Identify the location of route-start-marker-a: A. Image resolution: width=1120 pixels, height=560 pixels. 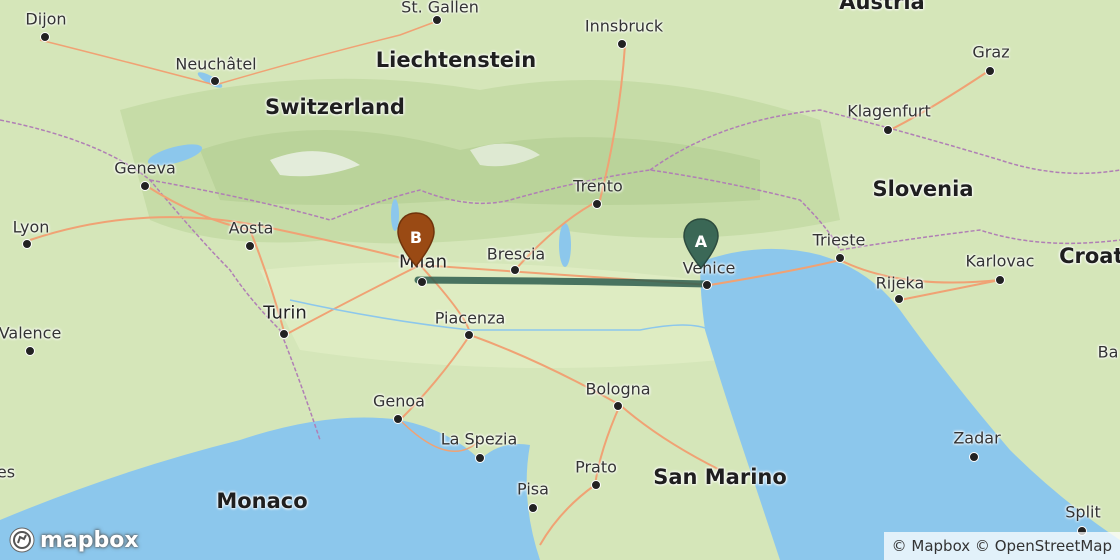
(701, 244).